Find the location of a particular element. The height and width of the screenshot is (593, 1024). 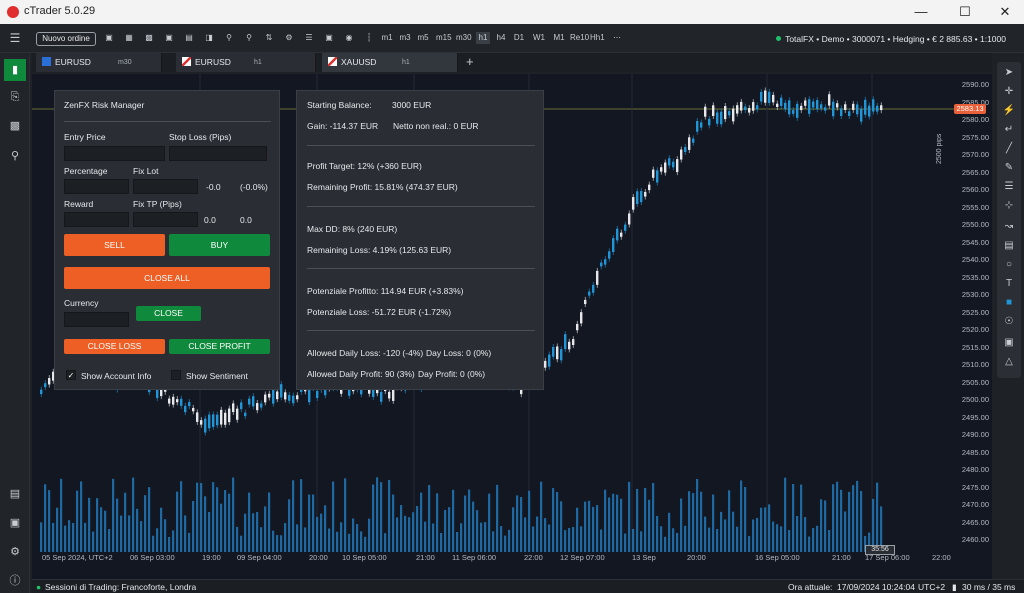

tf-d1: D1 is located at coordinates (519, 38).